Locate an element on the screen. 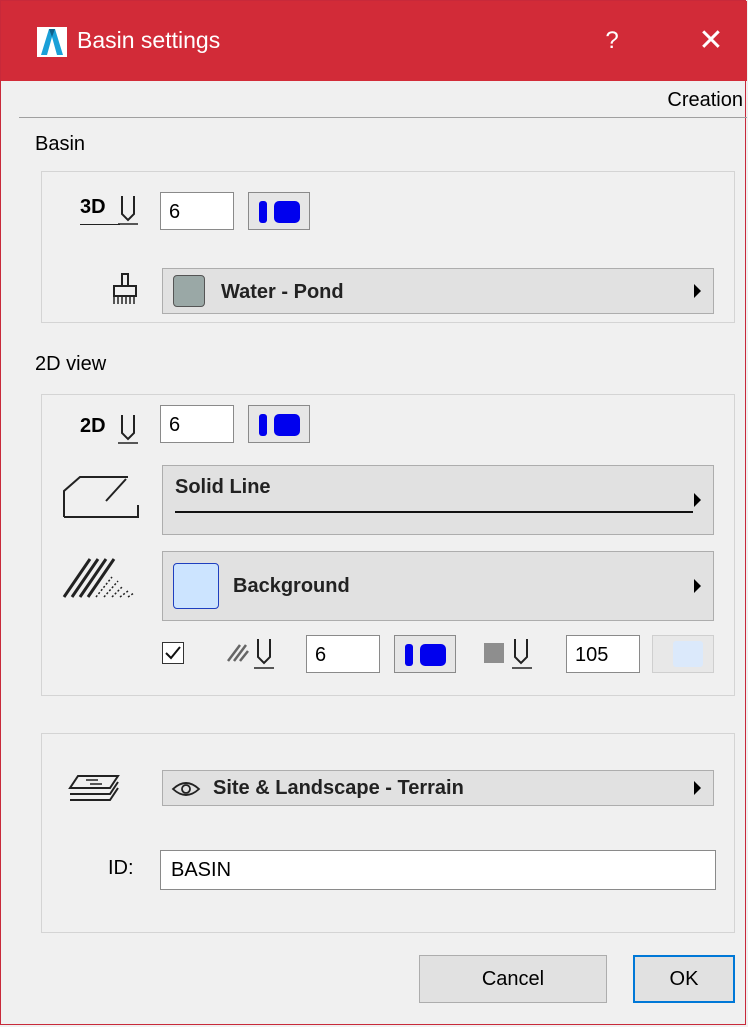 Image resolution: width=748 pixels, height=1027 pixels. paintbrush-icon is located at coordinates (126, 290).